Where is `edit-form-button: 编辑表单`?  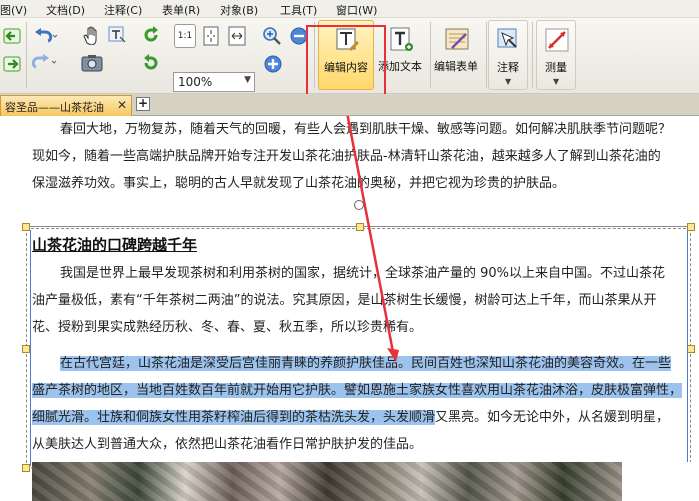
edit-form-button: 编辑表单 is located at coordinates (456, 55).